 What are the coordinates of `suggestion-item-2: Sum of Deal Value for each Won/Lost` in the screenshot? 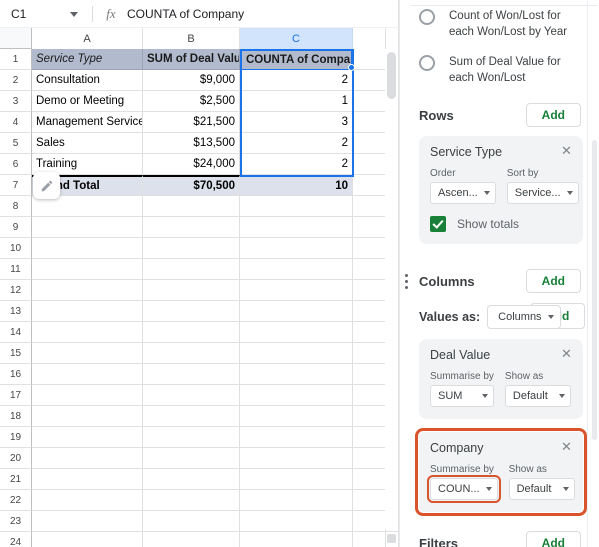 It's located at (499, 70).